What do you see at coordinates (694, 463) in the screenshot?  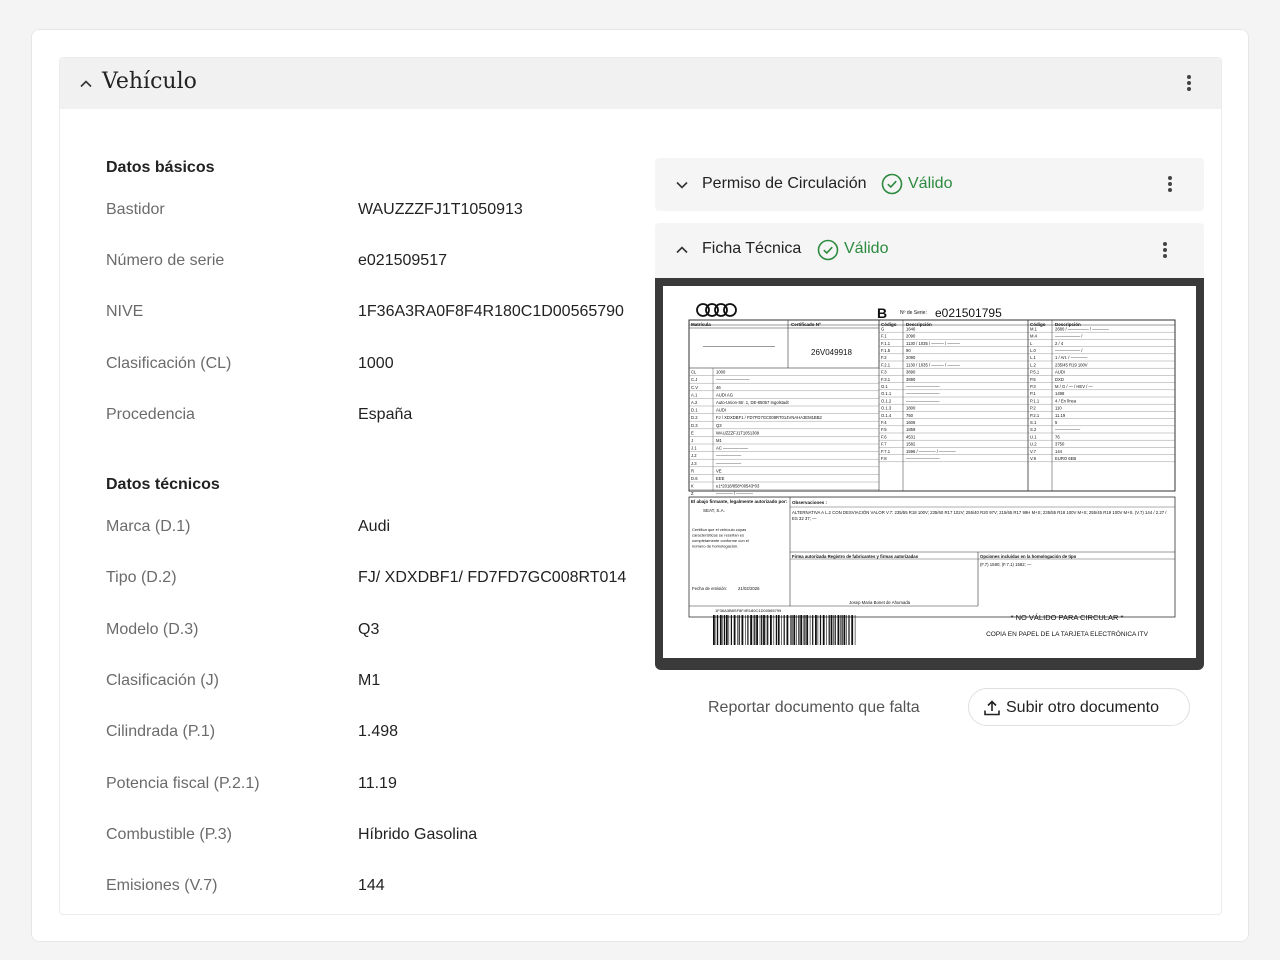 I see `doc-left-code: J.3` at bounding box center [694, 463].